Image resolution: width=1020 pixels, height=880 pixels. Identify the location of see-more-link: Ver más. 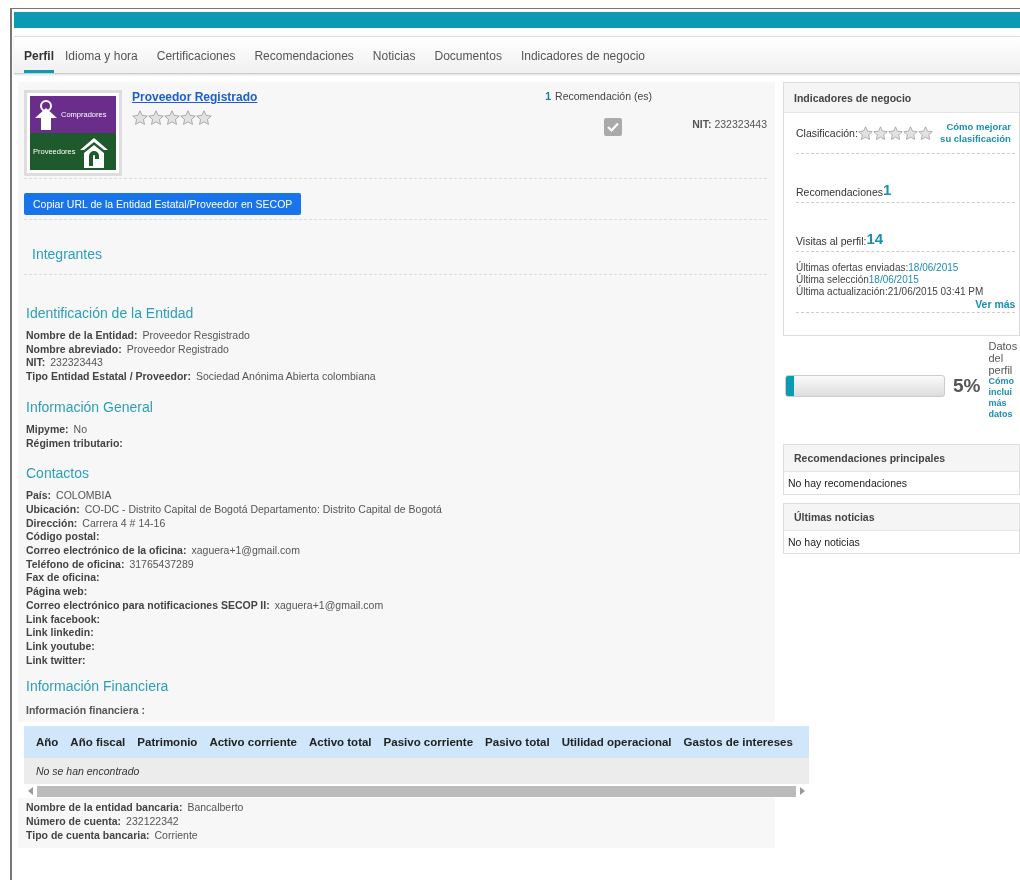
(995, 304).